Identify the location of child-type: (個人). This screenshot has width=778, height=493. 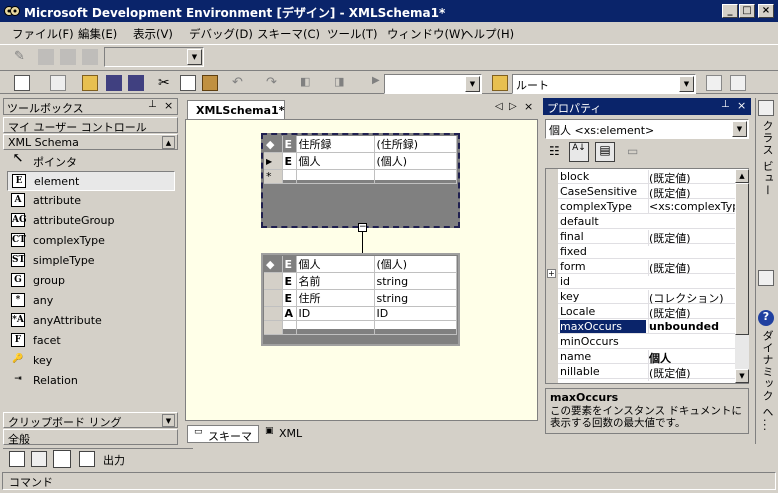
(415, 161).